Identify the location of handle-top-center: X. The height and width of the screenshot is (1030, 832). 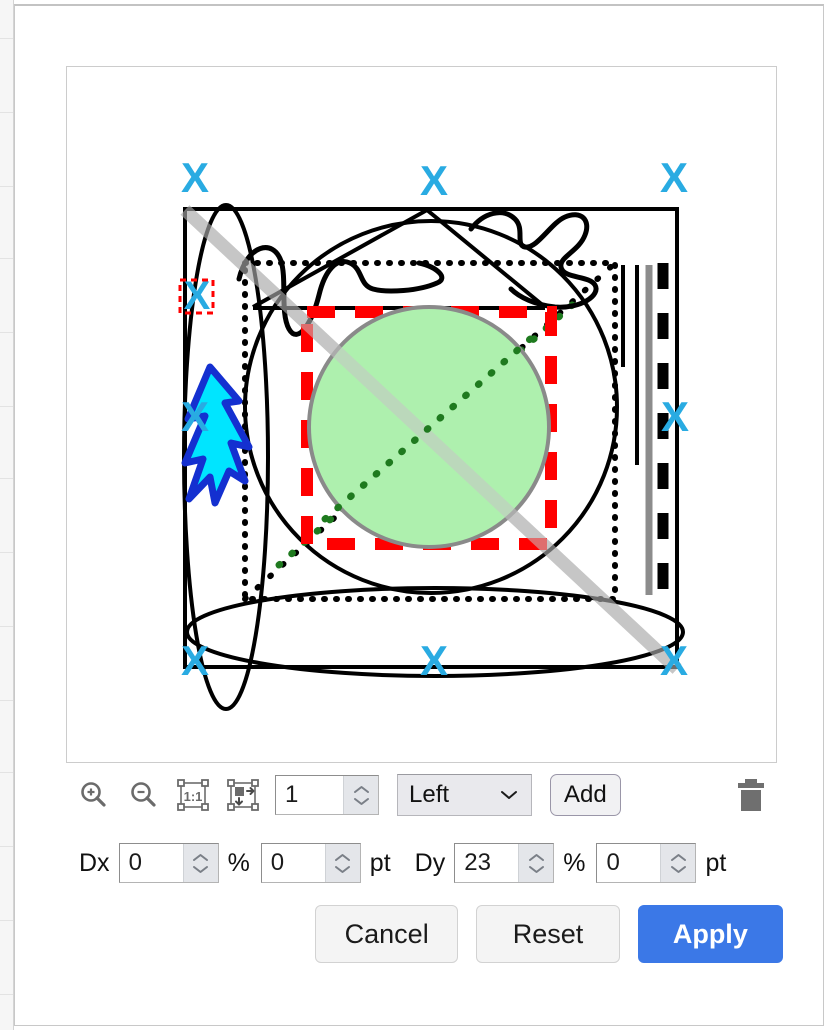
(434, 180).